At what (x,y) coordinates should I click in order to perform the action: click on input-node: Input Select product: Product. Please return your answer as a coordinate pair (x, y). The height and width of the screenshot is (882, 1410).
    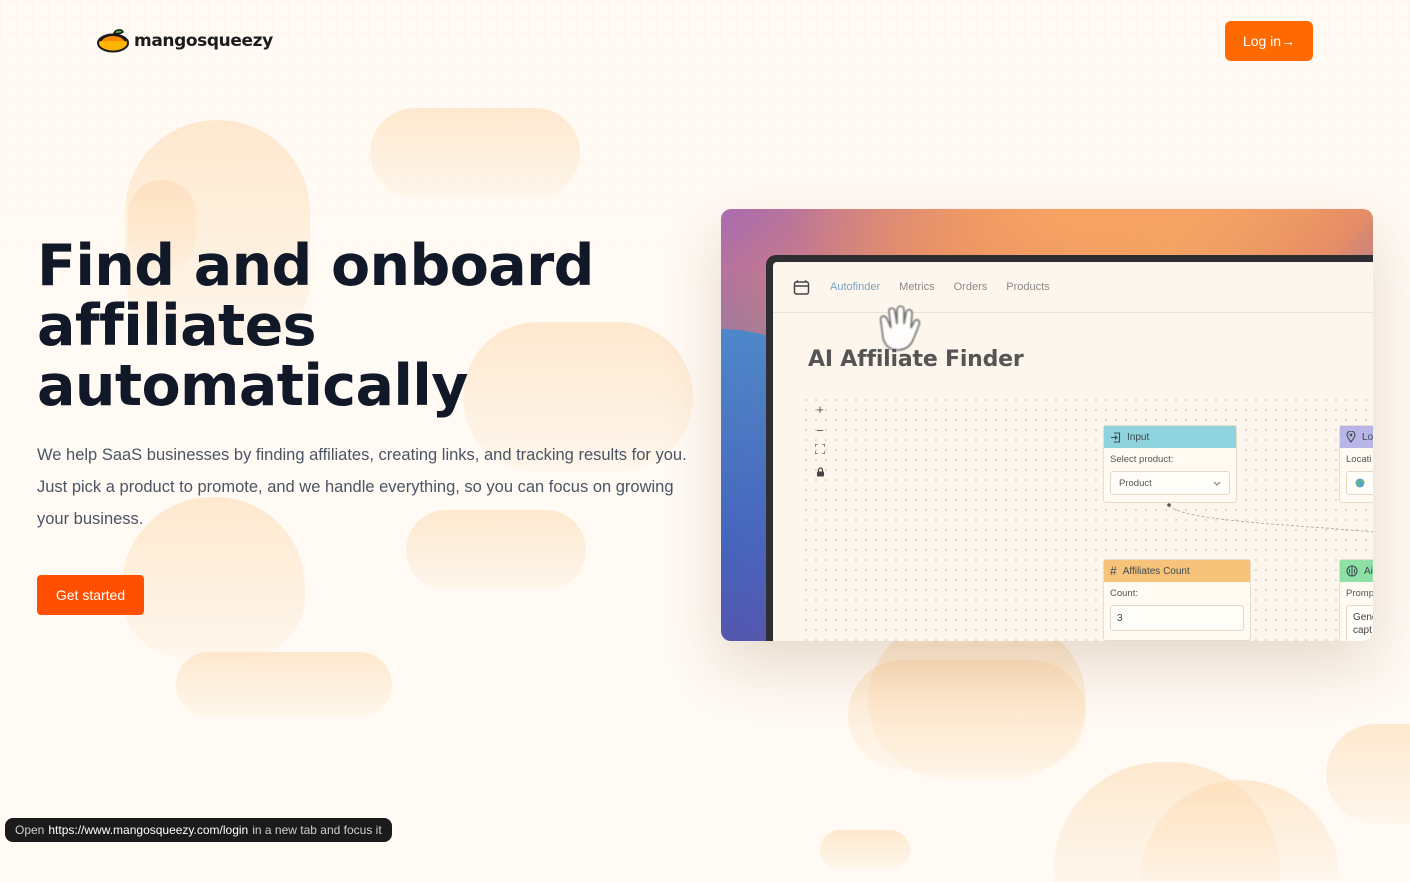
    Looking at the image, I should click on (1170, 464).